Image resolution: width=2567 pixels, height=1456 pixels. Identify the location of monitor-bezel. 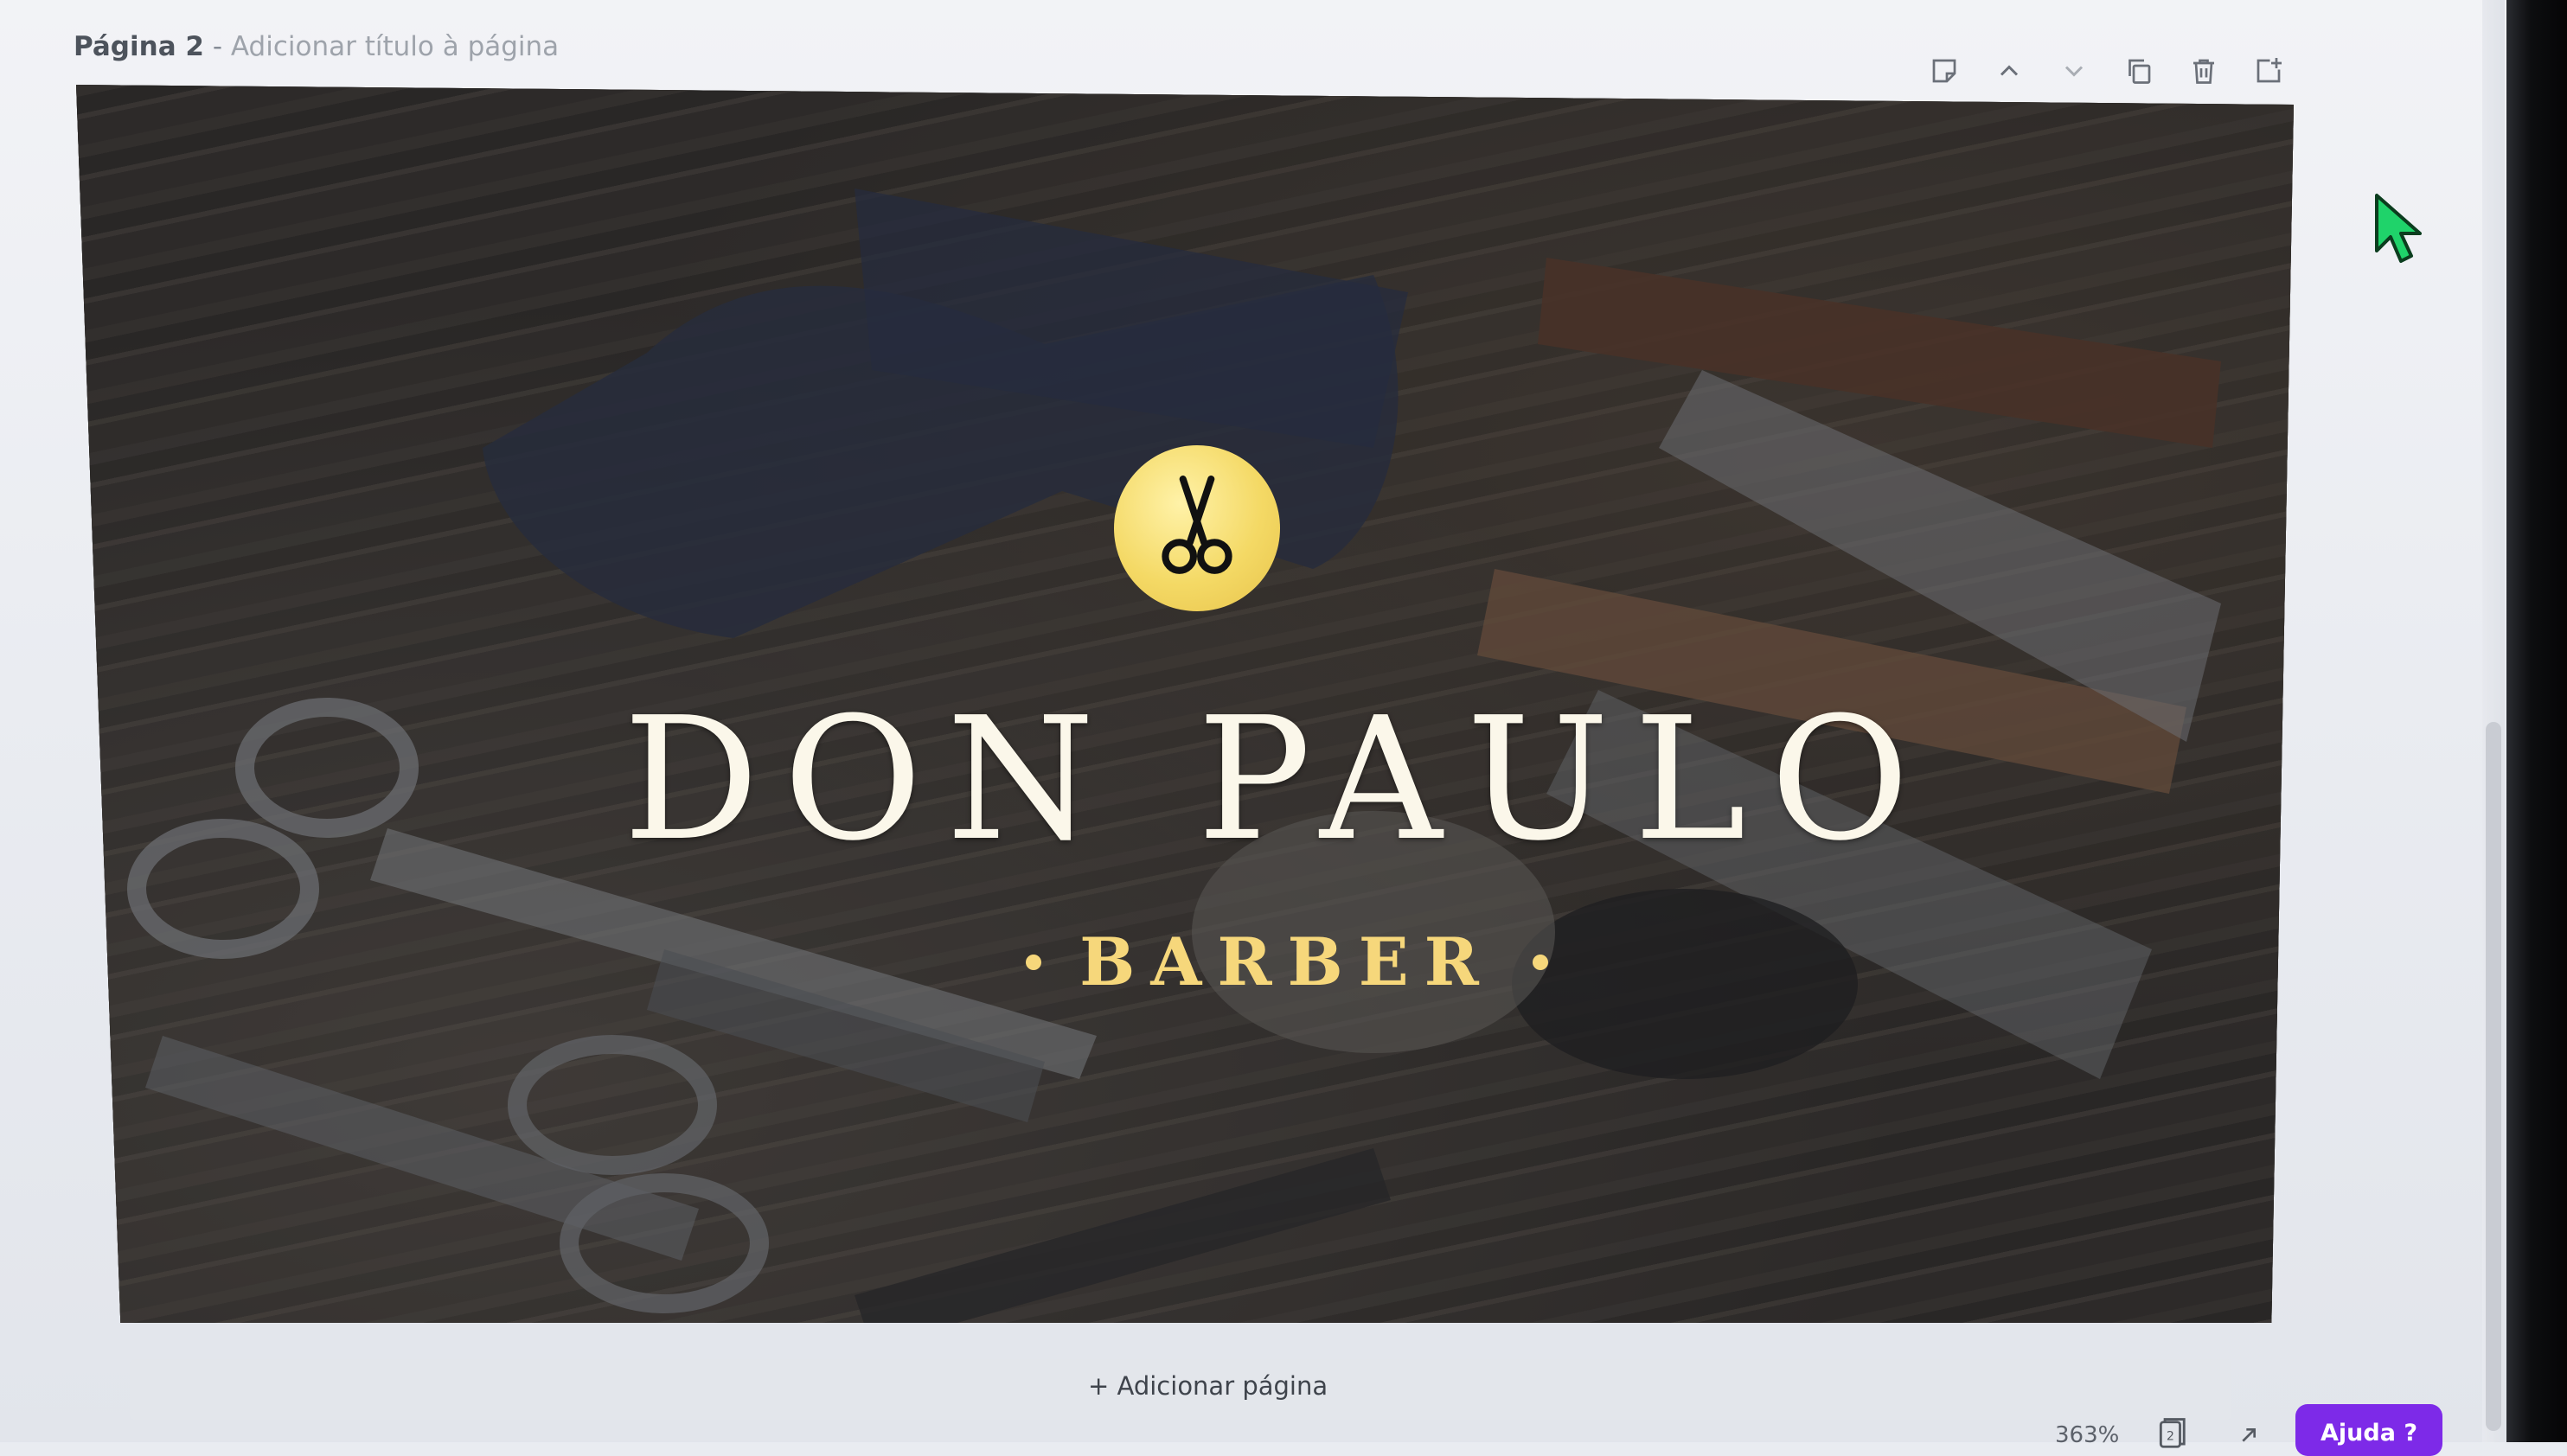
(2536, 721).